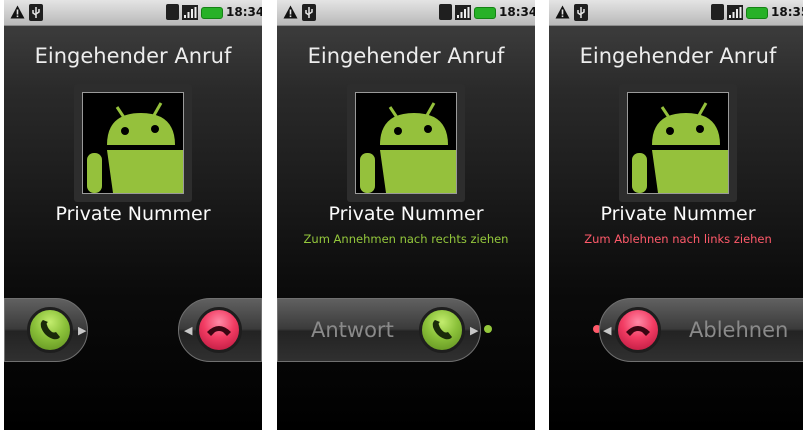  Describe the element at coordinates (678, 239) in the screenshot. I see `decline-hint: Zum Ablehnen nach links ziehen` at that location.